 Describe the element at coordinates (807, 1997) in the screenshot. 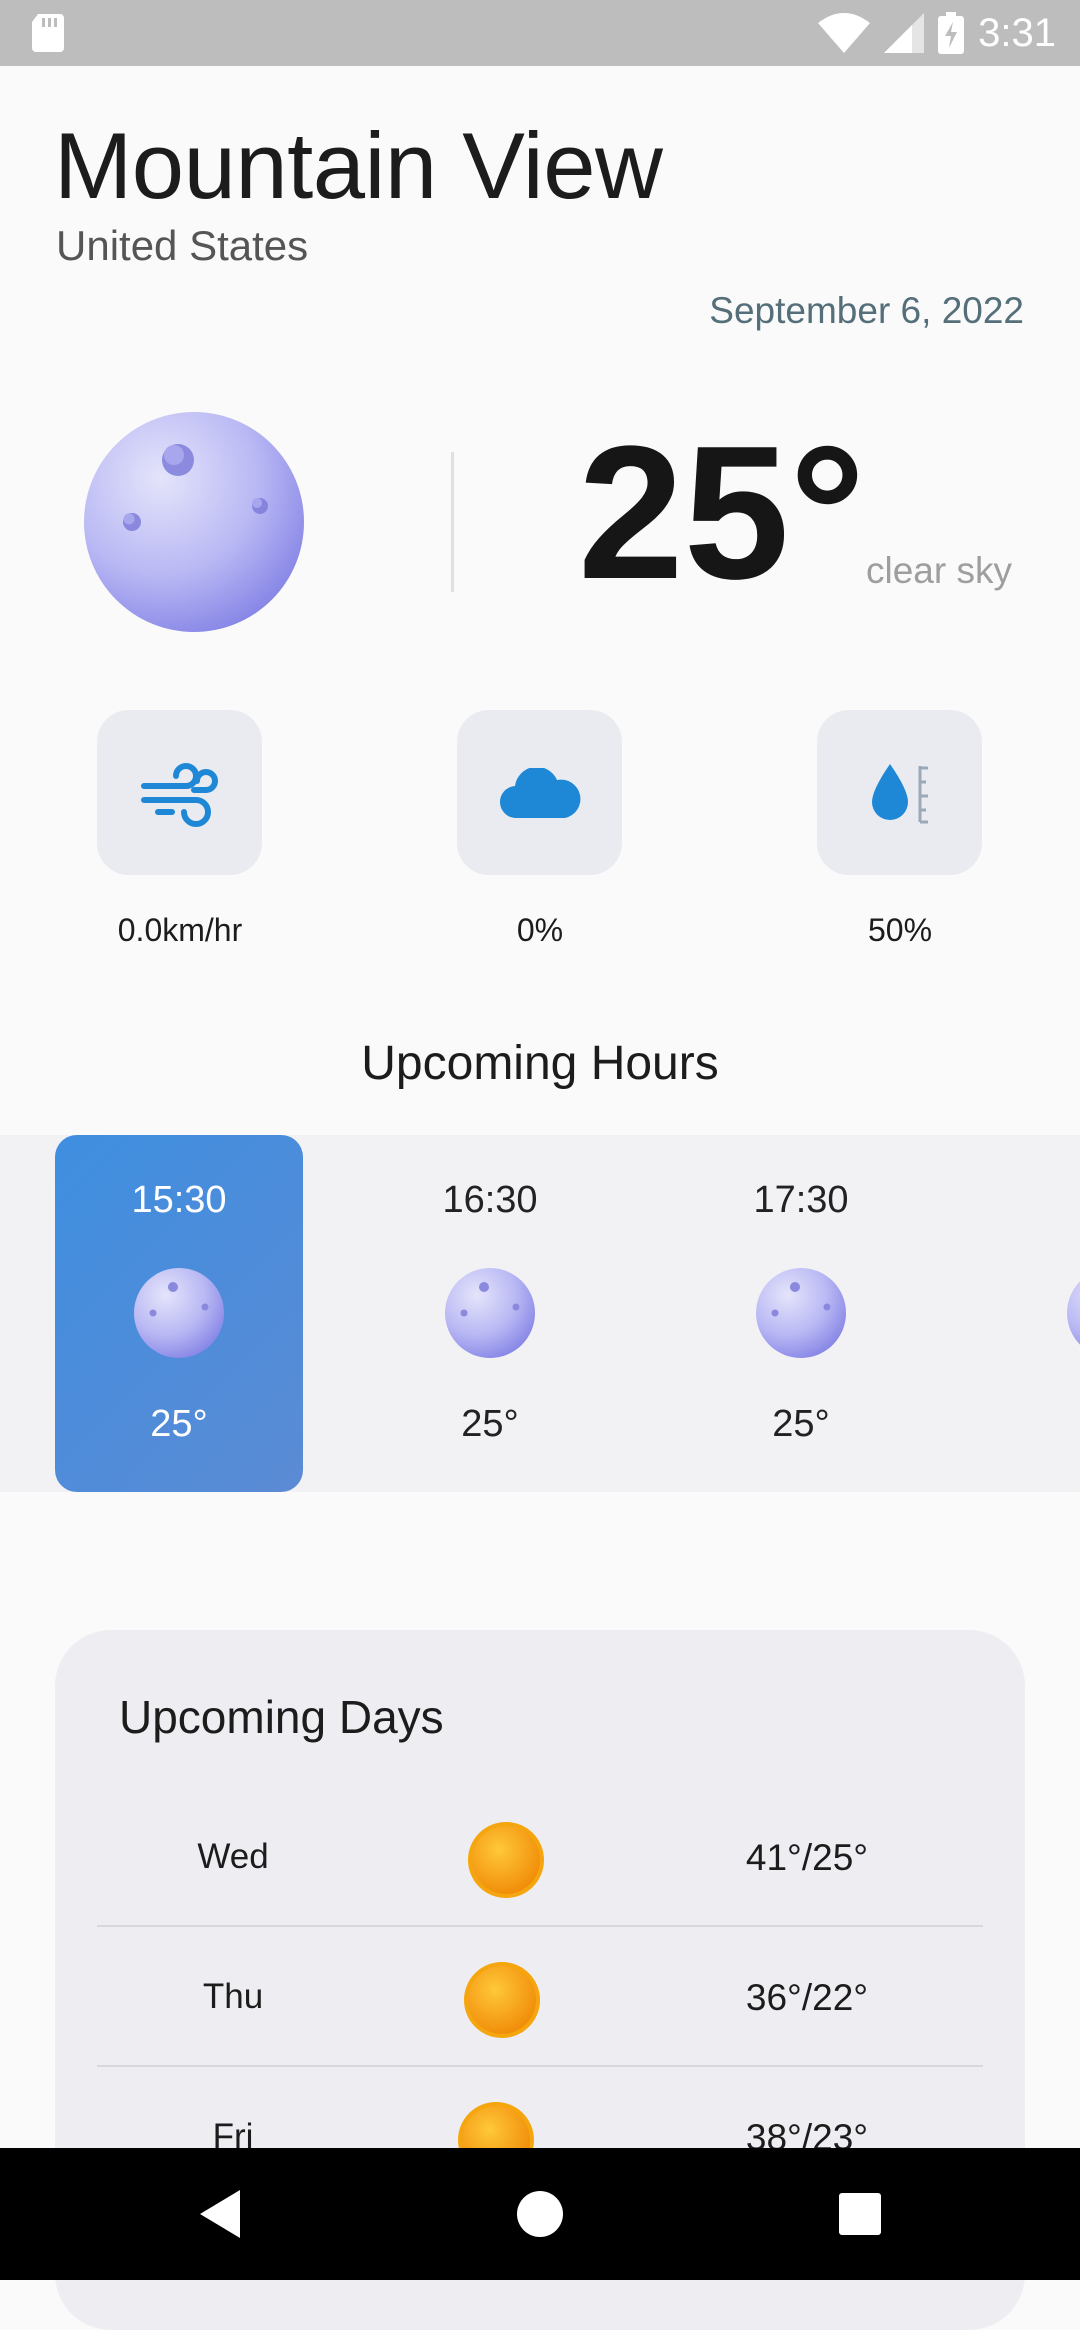

I see `day-temperature: 36°/22°` at that location.